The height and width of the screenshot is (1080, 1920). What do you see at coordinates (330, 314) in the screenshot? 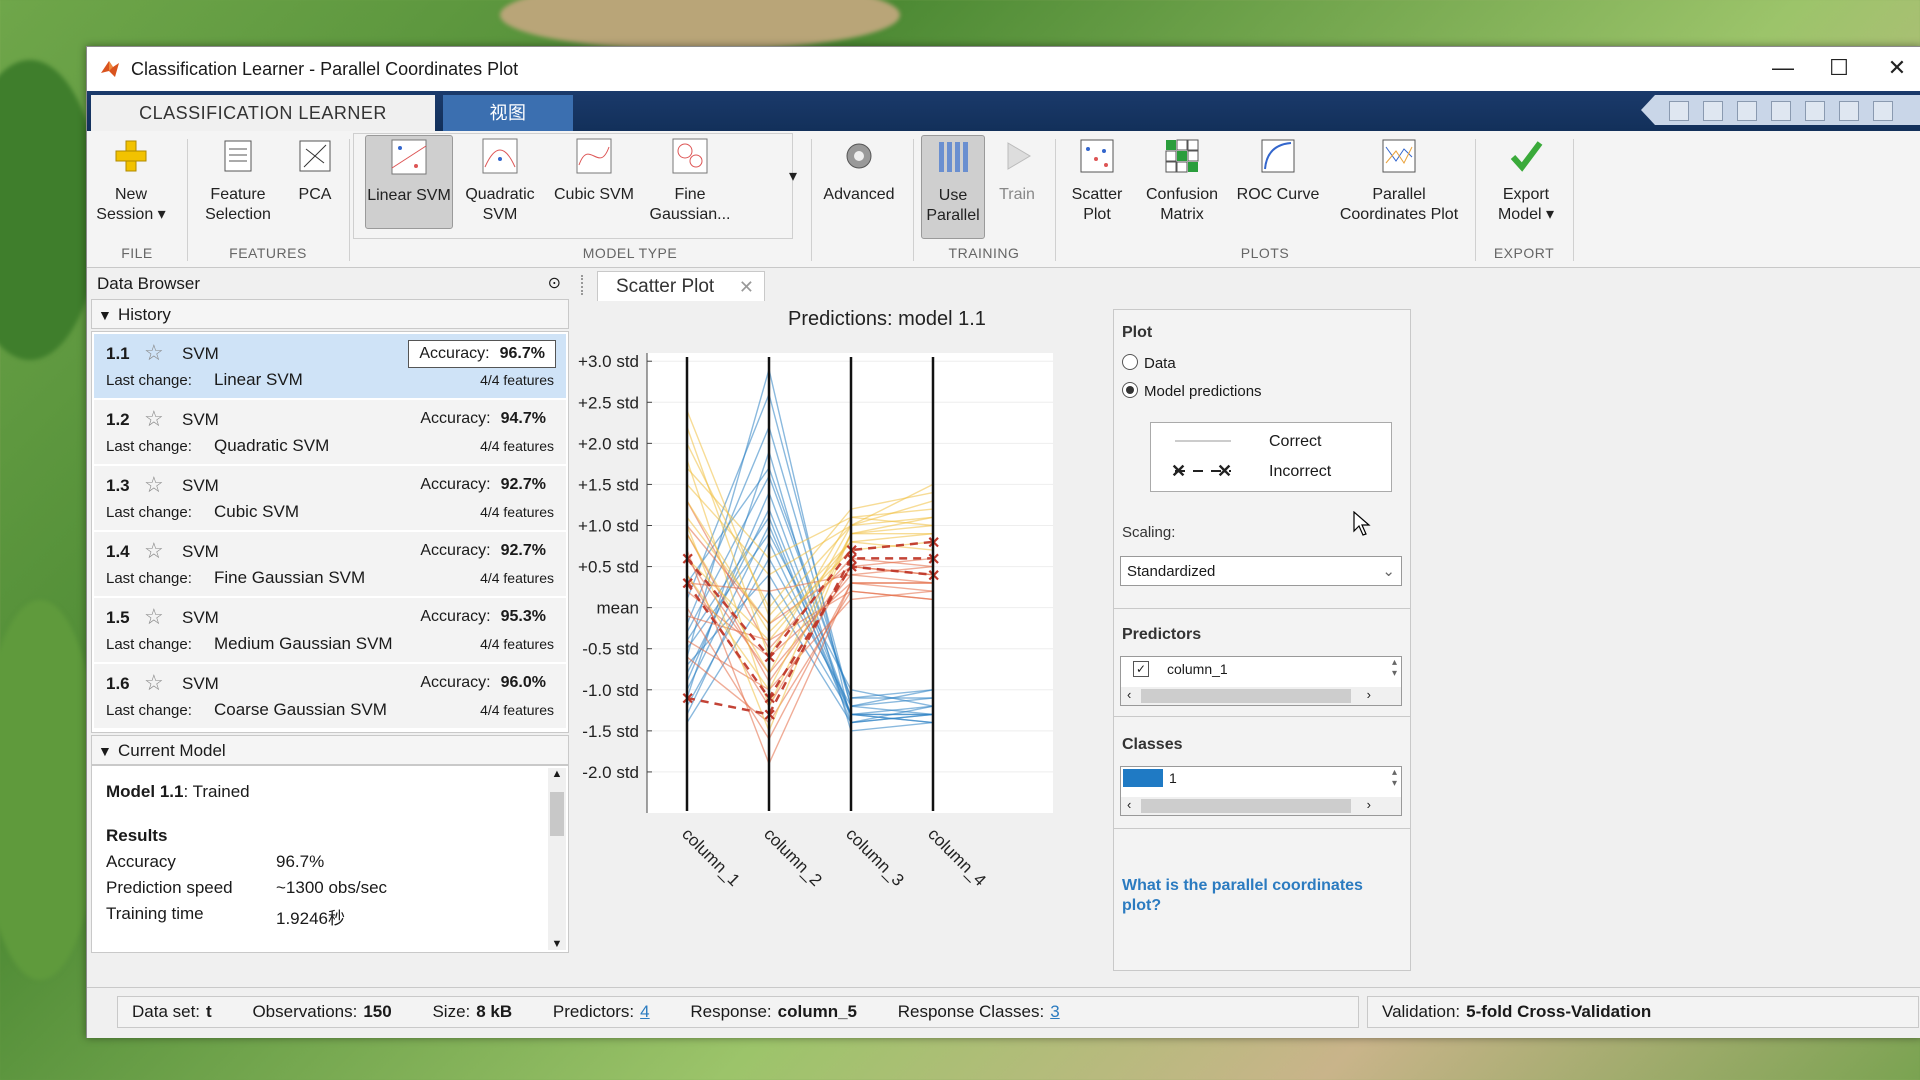
I see `history-section-header: ▼ History` at bounding box center [330, 314].